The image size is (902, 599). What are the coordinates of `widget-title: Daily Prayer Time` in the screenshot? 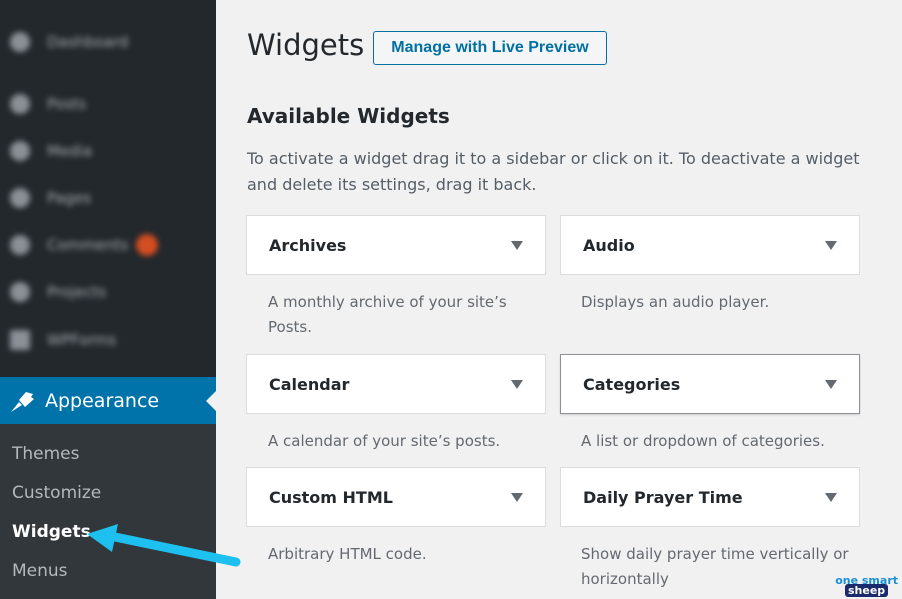 It's located at (663, 497).